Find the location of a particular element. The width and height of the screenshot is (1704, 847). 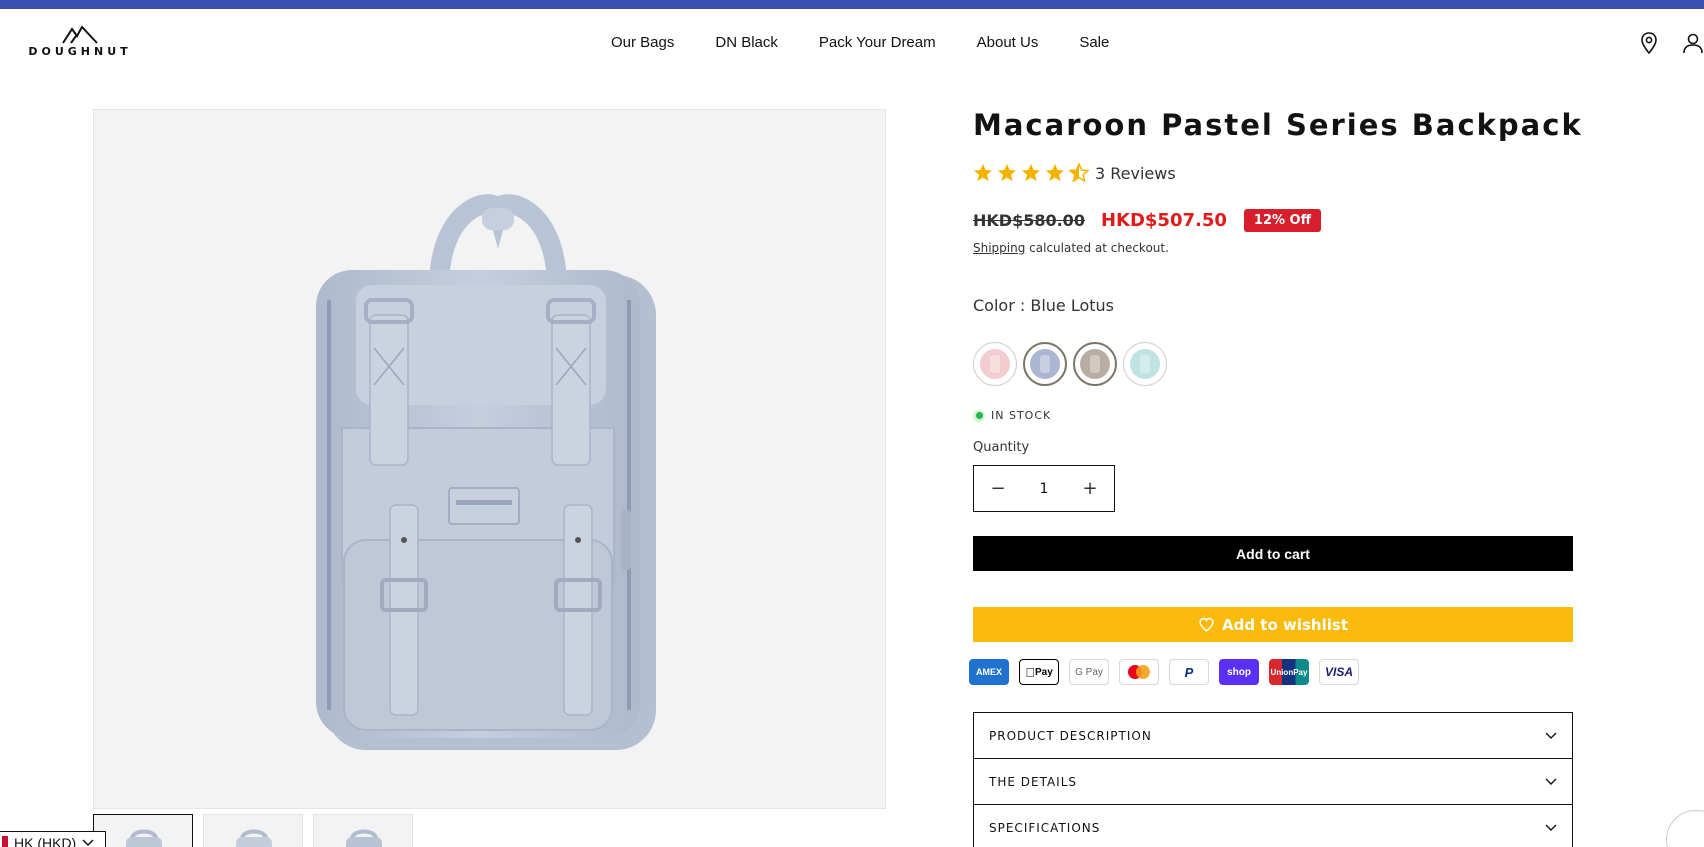

chat-widget-button is located at coordinates (1685, 828).